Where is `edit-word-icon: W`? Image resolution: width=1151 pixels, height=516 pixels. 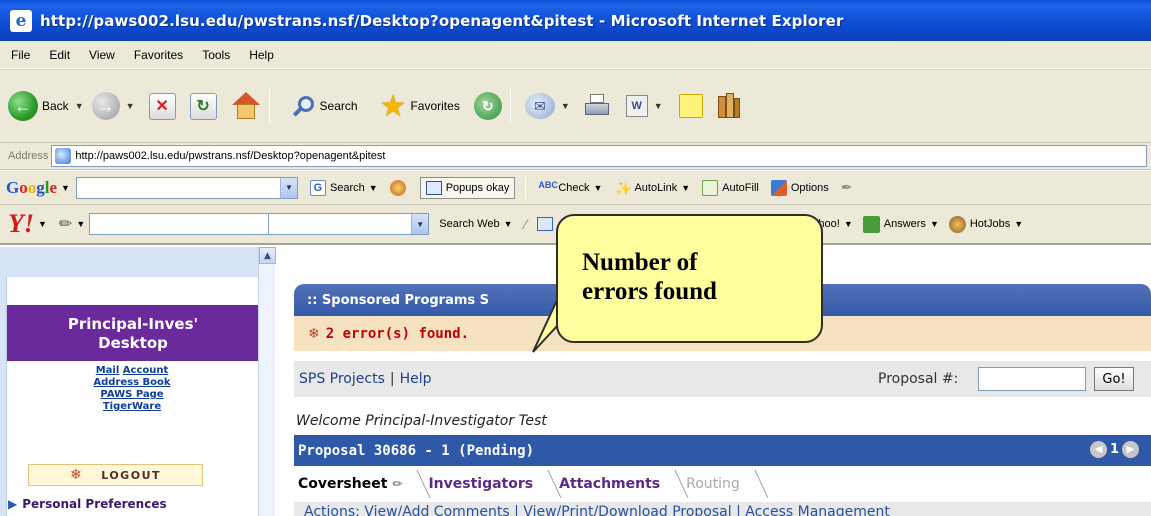 edit-word-icon: W is located at coordinates (636, 106).